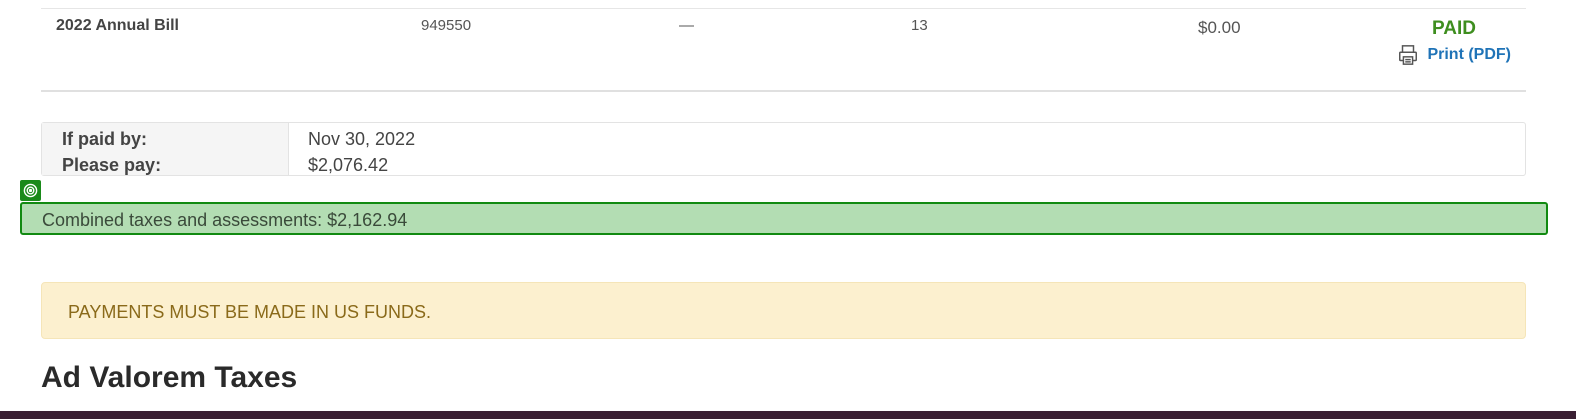  I want to click on please-pay-value: $2,076.42, so click(348, 165).